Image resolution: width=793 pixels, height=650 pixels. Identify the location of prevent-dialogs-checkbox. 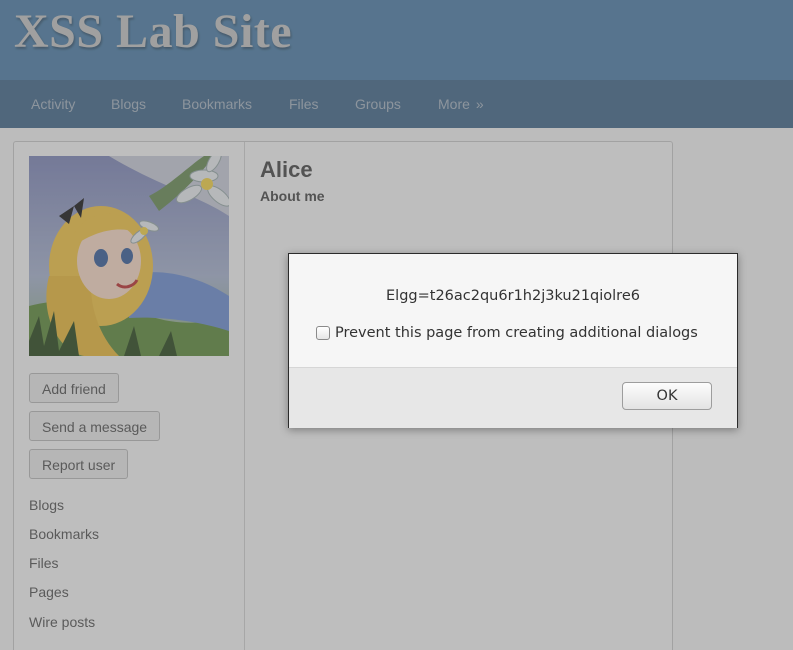
(323, 333).